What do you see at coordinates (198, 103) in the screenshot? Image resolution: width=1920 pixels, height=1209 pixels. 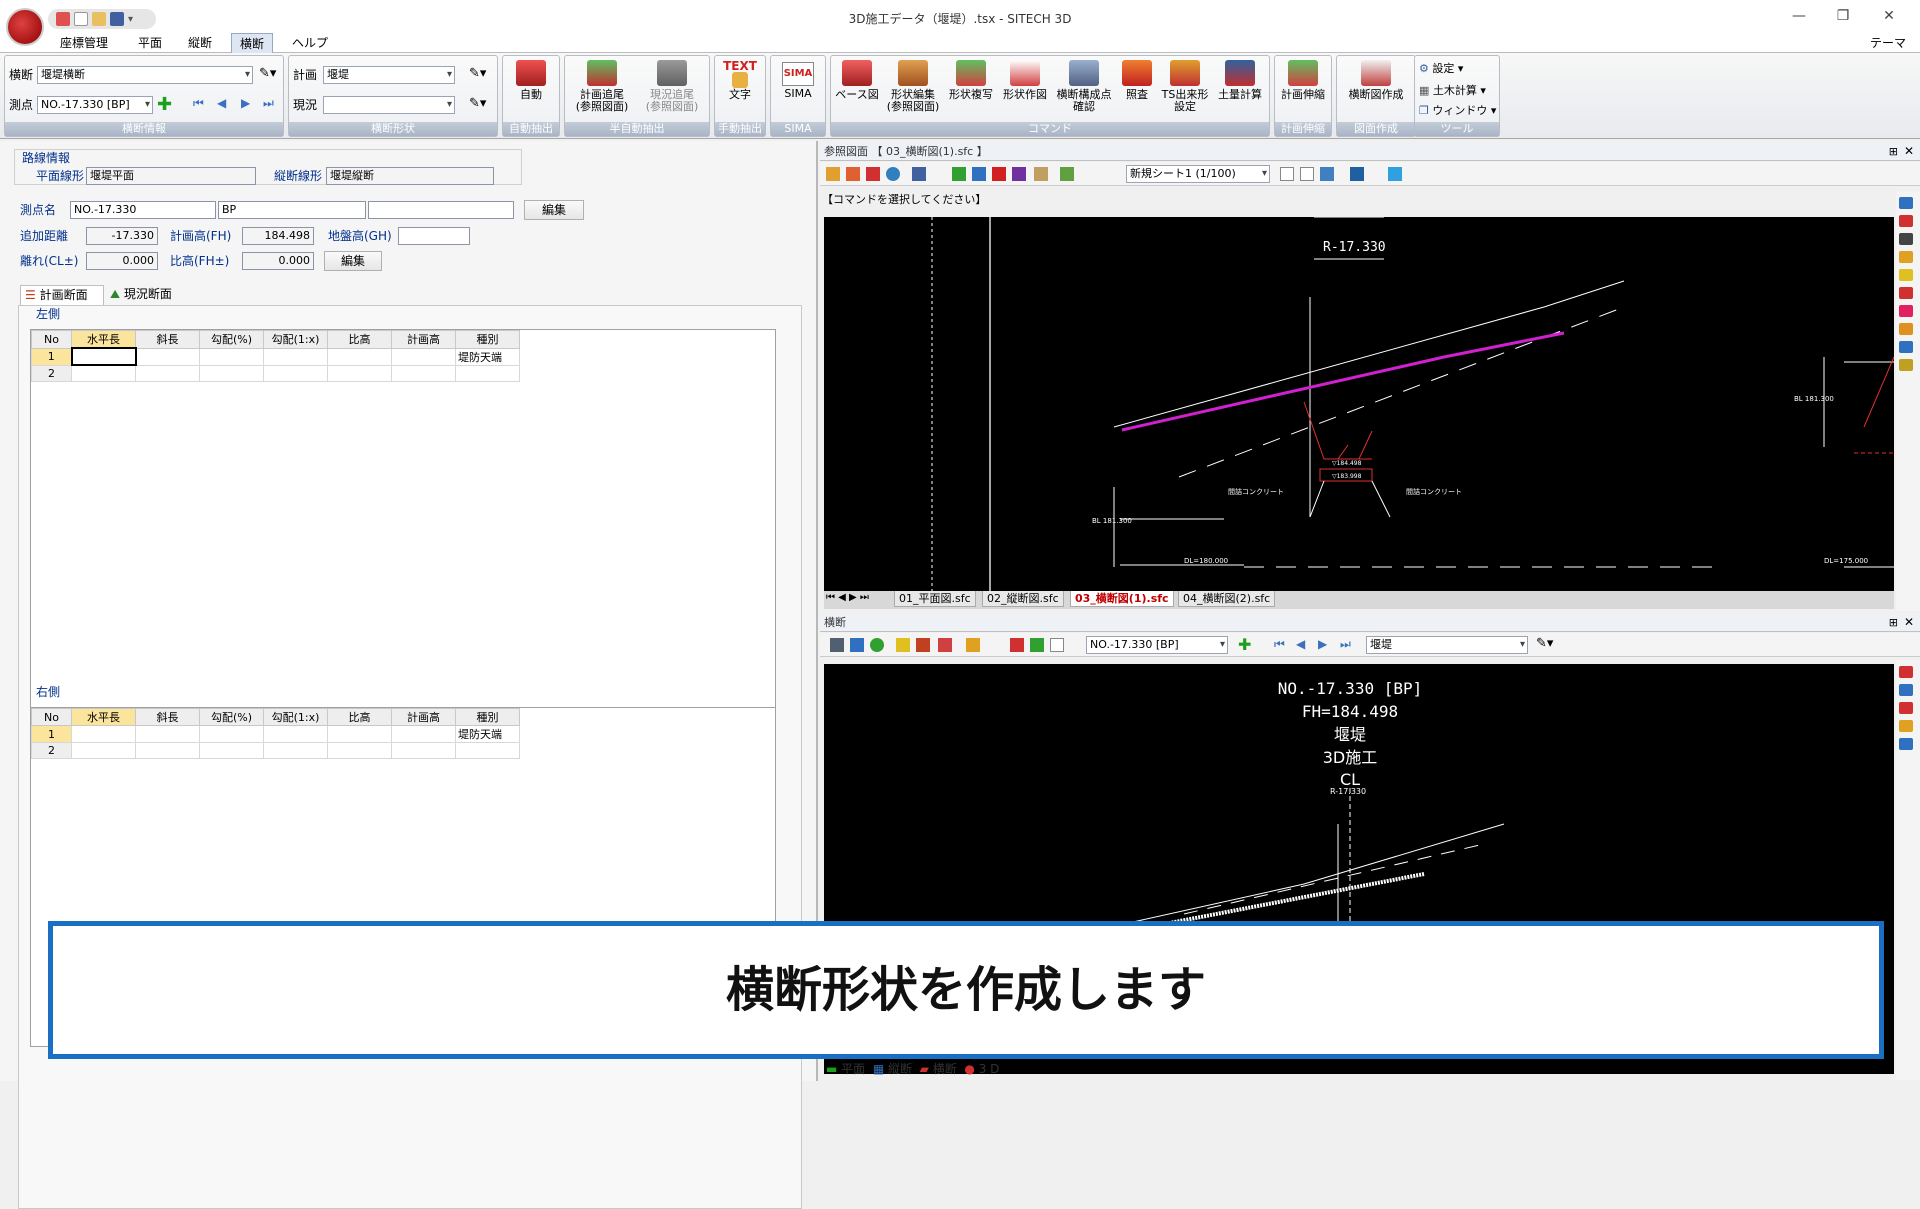 I see `first-station-icon: ⏮` at bounding box center [198, 103].